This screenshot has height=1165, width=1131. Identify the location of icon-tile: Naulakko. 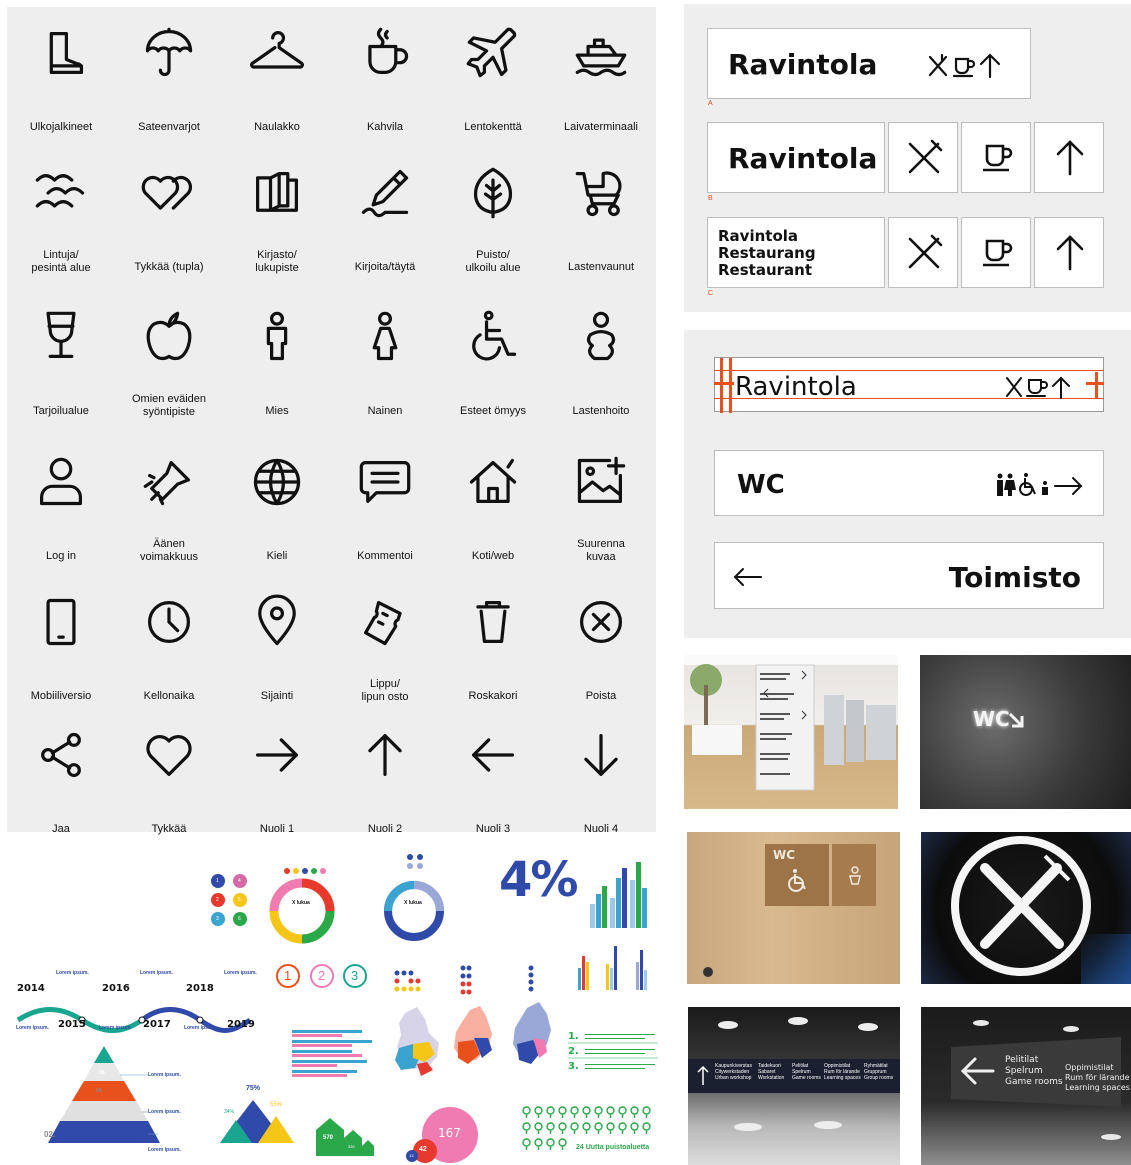
(277, 79).